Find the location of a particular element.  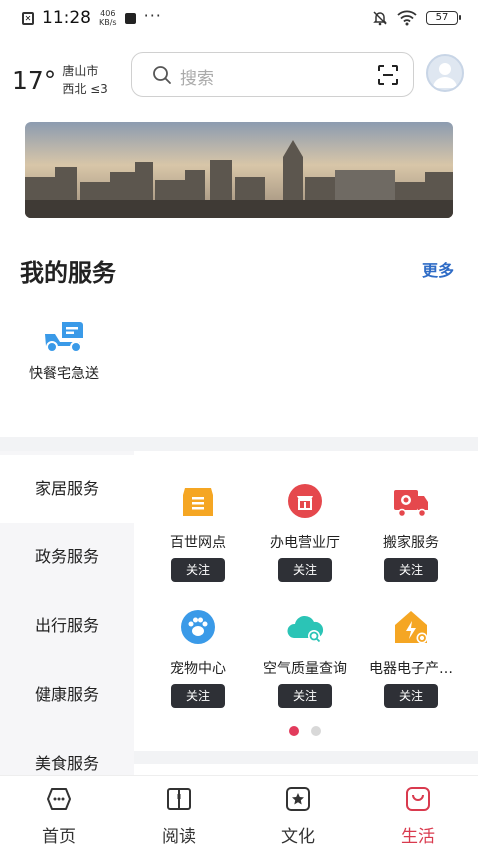

city-skyline-image is located at coordinates (239, 170).